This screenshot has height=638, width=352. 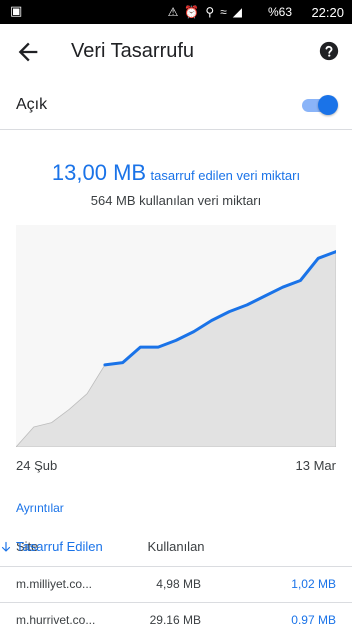 What do you see at coordinates (40, 508) in the screenshot?
I see `details-link: Ayrıntılar` at bounding box center [40, 508].